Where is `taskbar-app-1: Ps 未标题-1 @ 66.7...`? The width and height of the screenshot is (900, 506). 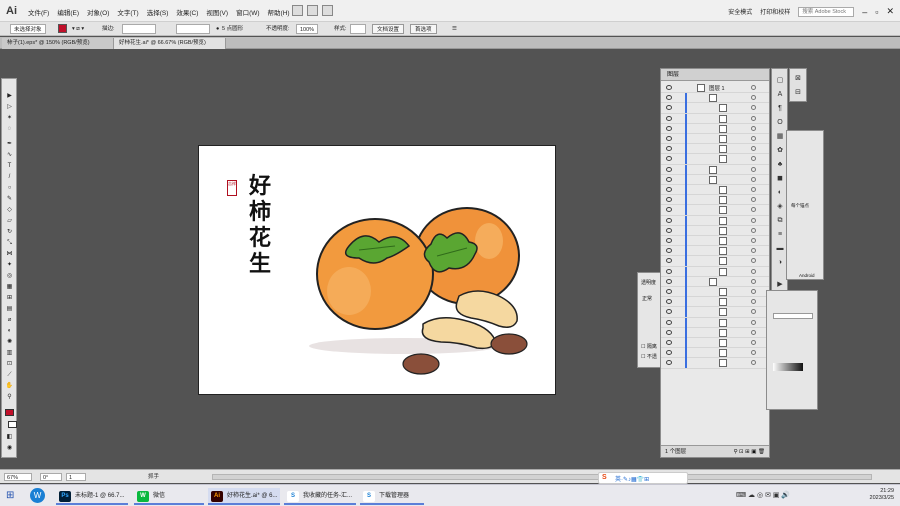 taskbar-app-1: Ps 未标题-1 @ 66.7... is located at coordinates (92, 496).